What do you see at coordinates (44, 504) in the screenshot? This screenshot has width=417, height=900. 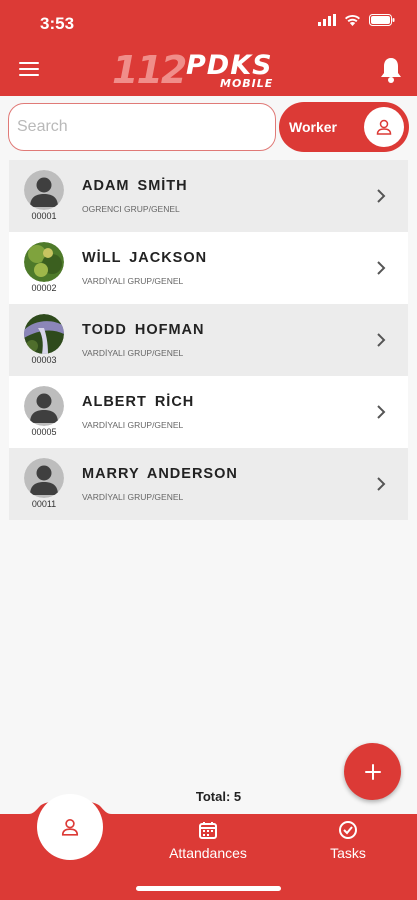 I see `worker-id: 00011` at bounding box center [44, 504].